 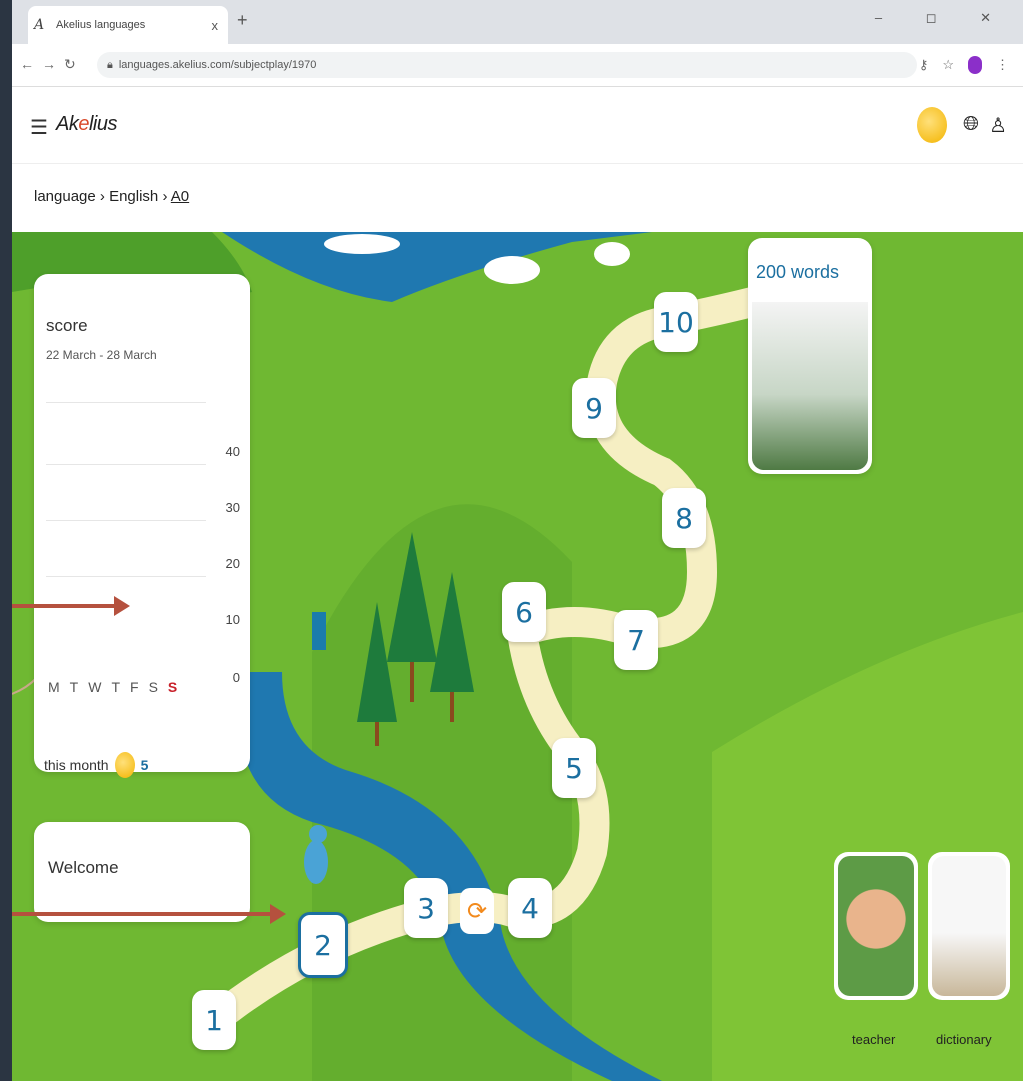 What do you see at coordinates (217, 65) in the screenshot?
I see `url-text: languages.akelius.com/subjectplay/1970` at bounding box center [217, 65].